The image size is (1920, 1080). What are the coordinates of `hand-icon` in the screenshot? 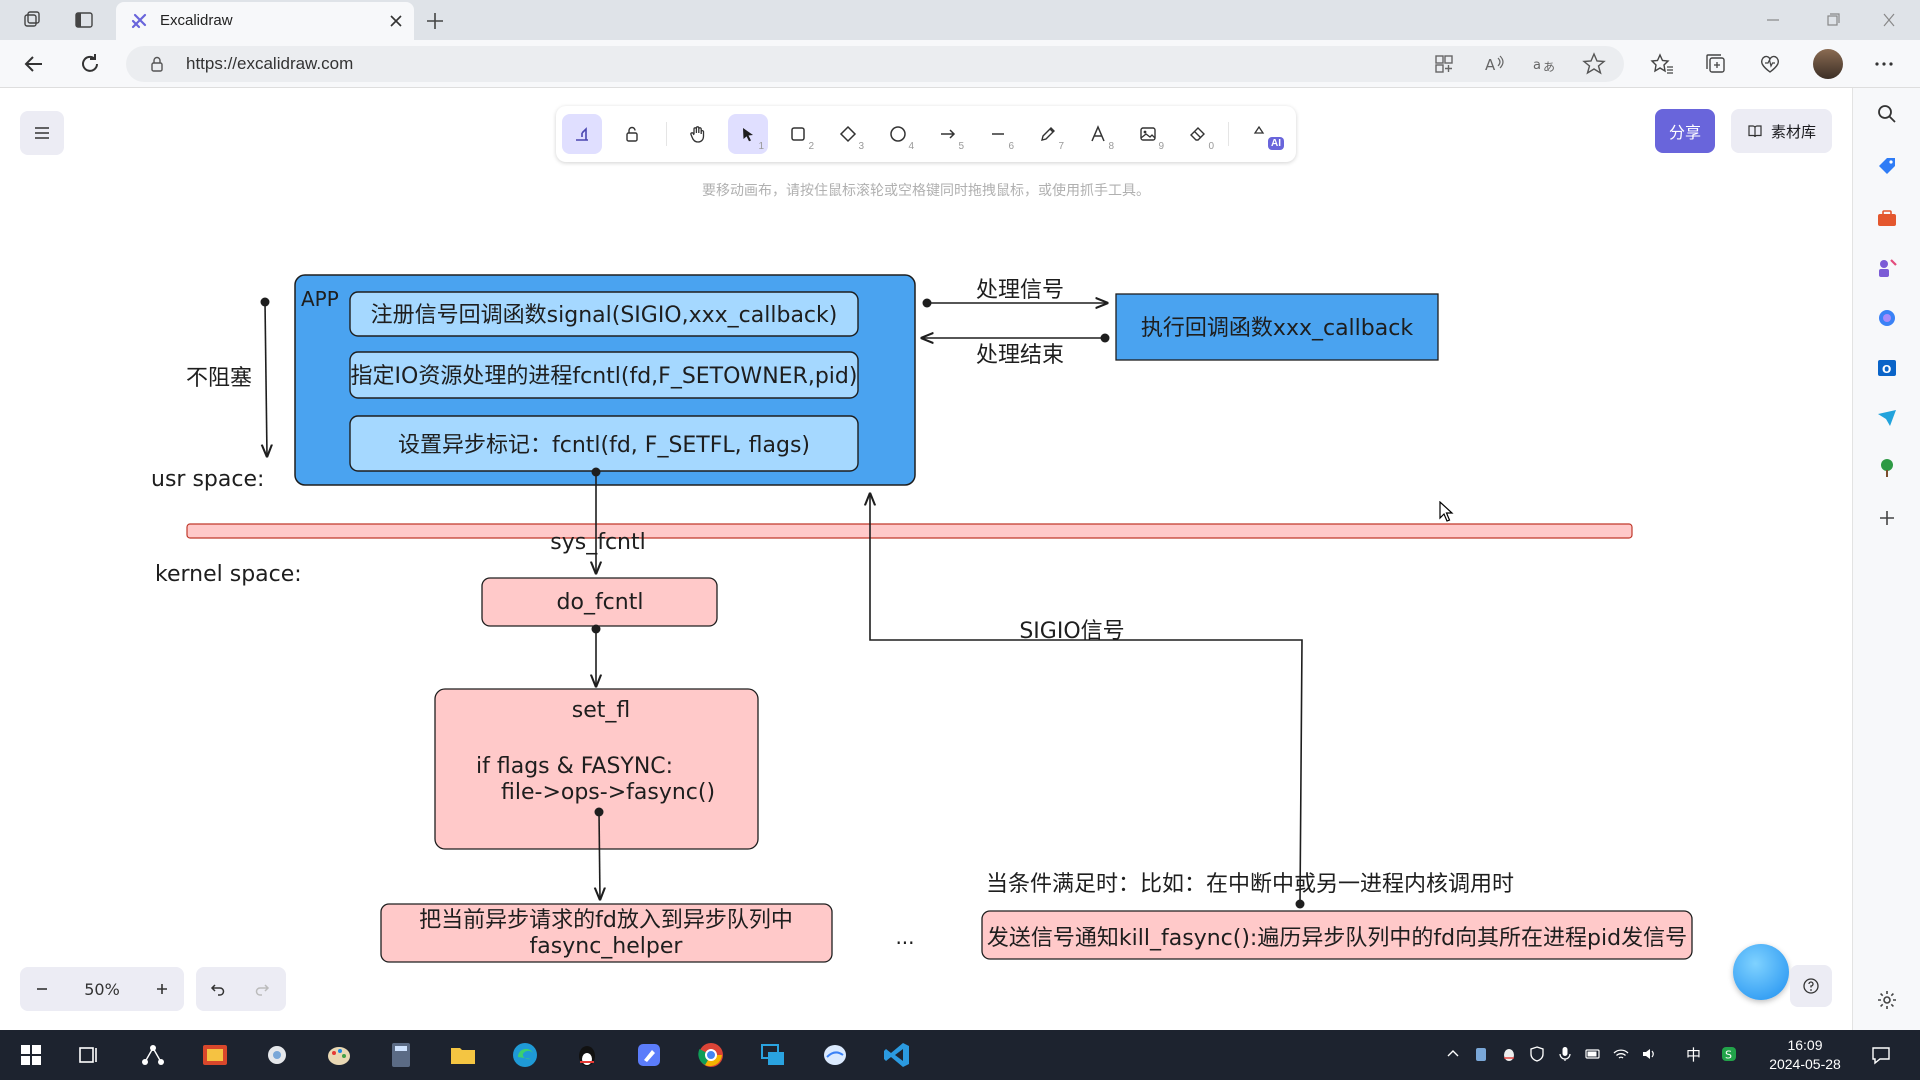 It's located at (697, 134).